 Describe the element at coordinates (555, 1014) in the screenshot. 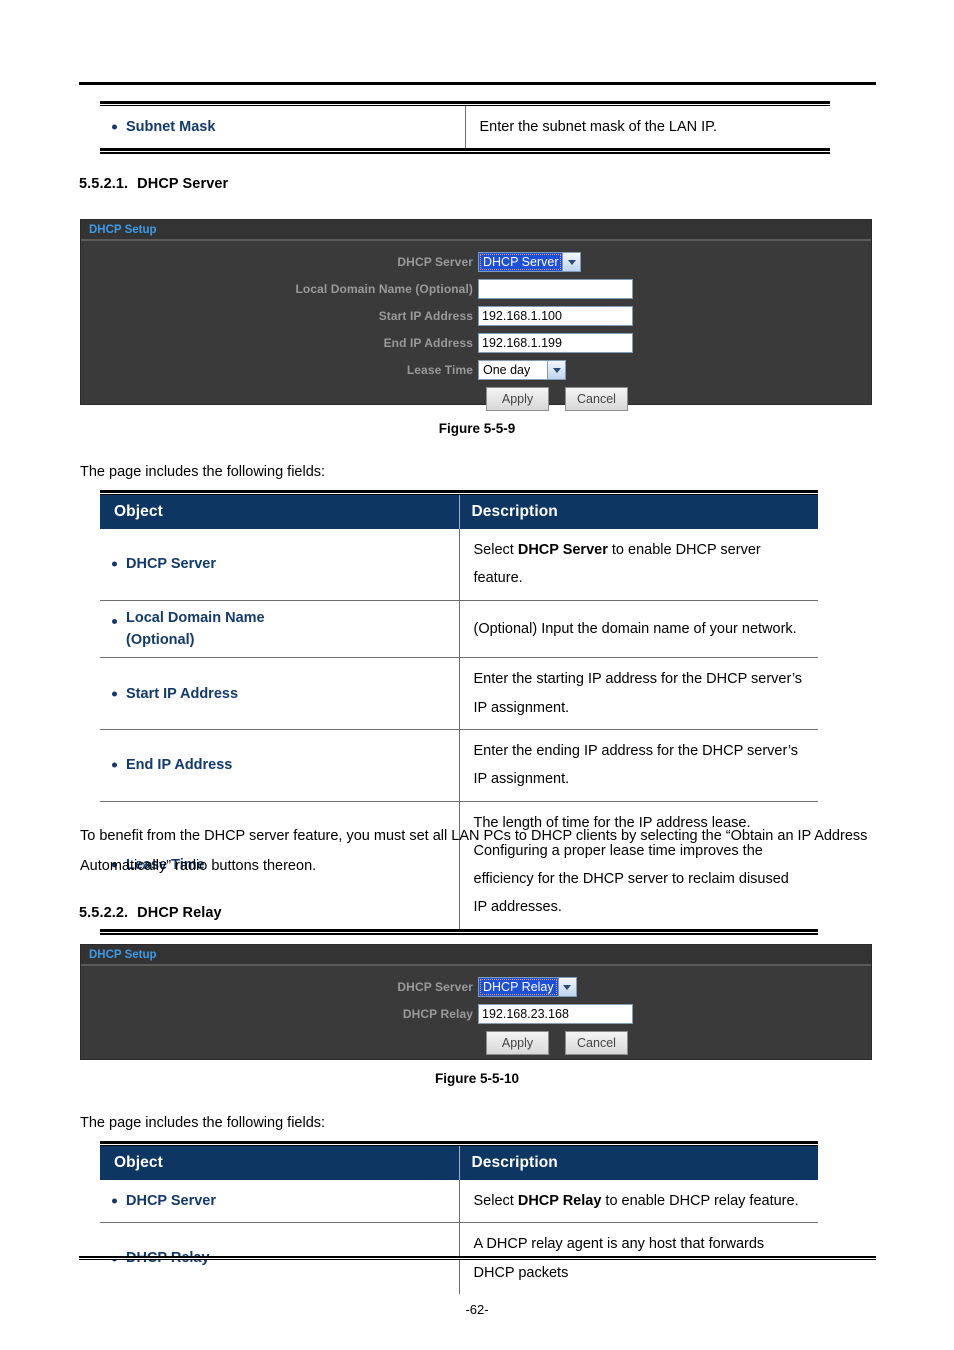

I see `dhcp-relay-input` at that location.